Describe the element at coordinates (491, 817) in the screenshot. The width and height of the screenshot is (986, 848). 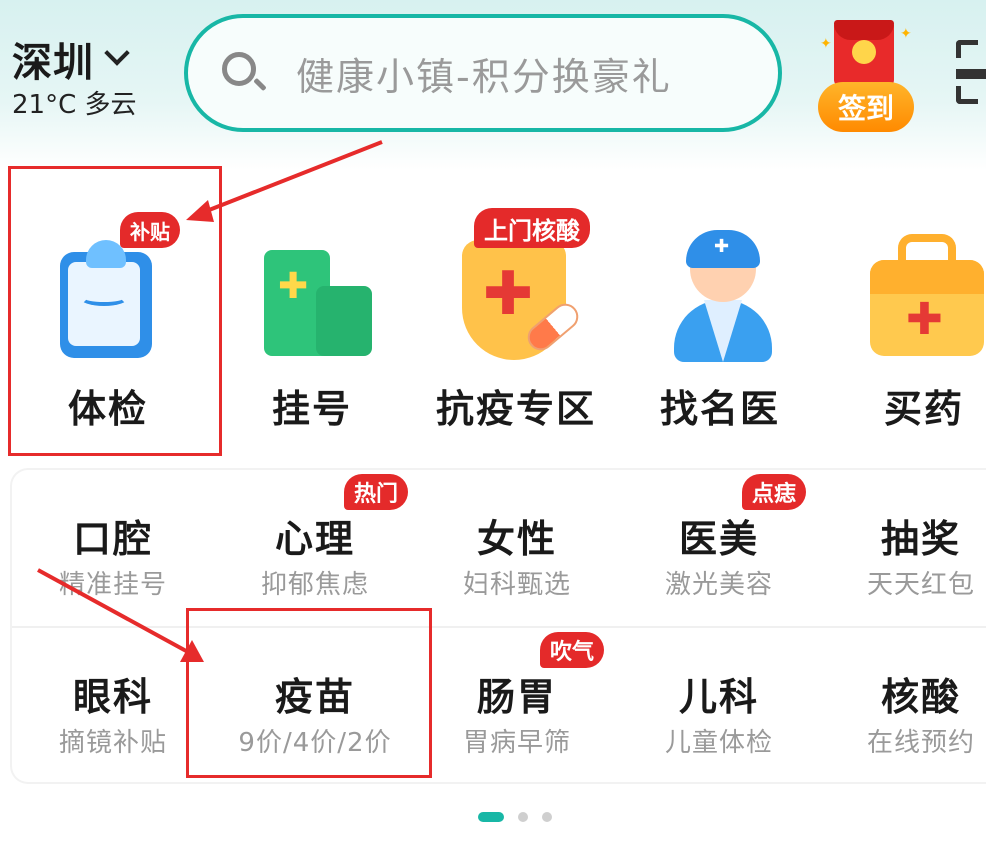
I see `page-dot-active` at that location.